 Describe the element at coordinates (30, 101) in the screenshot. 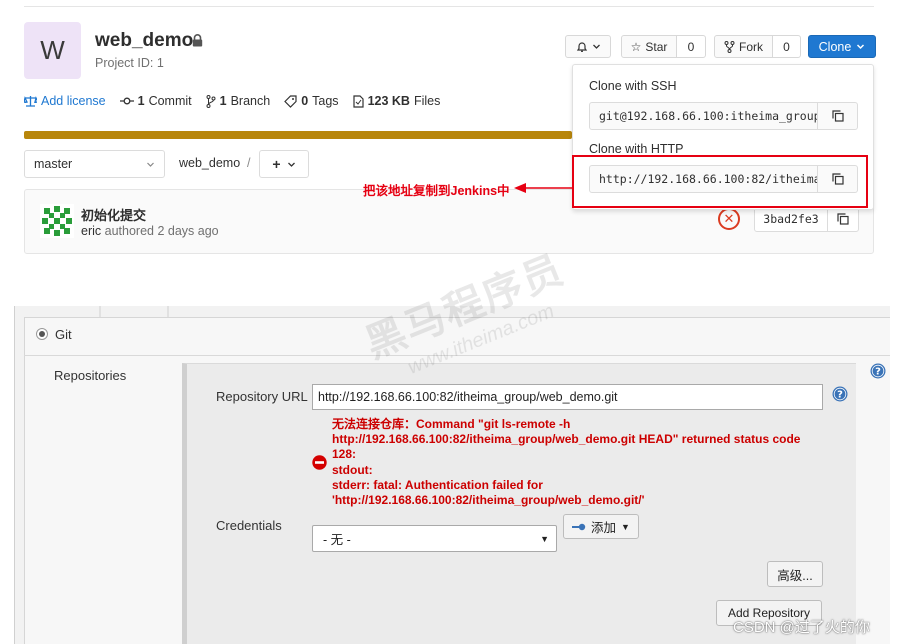

I see `scale-icon` at that location.